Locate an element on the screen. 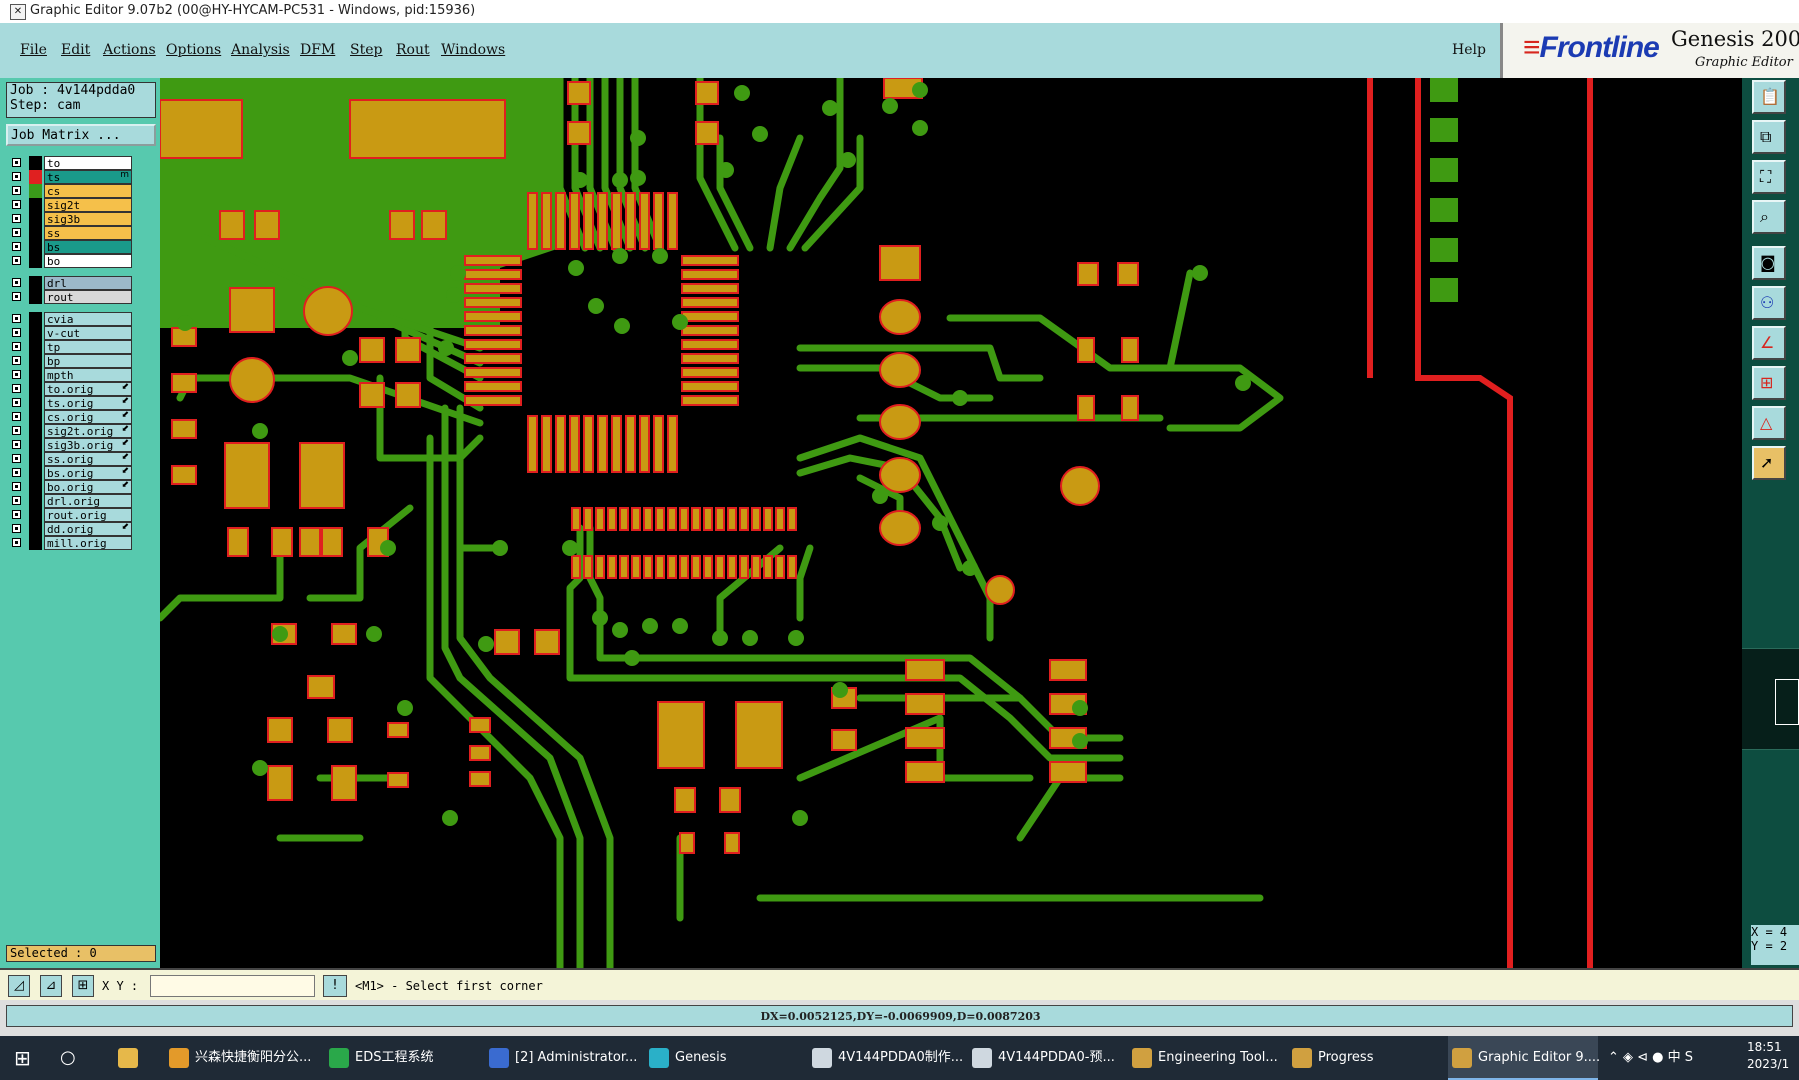 The width and height of the screenshot is (1799, 1080). layer-row-rout-orig: rout.orig is located at coordinates (70, 515).